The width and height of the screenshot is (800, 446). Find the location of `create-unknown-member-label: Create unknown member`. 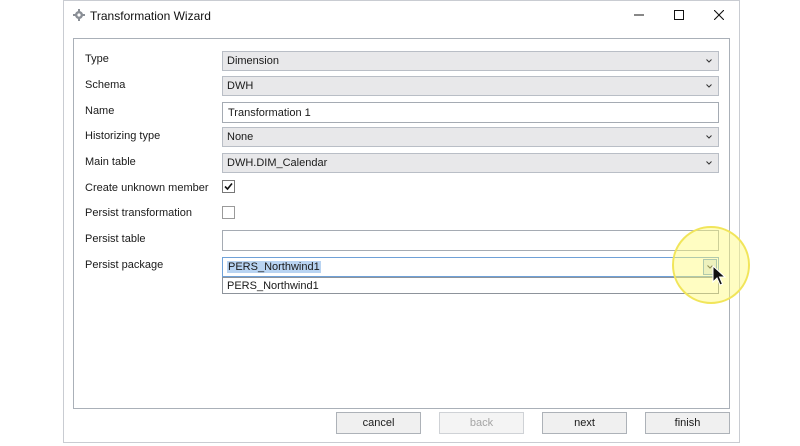

create-unknown-member-label: Create unknown member is located at coordinates (147, 188).